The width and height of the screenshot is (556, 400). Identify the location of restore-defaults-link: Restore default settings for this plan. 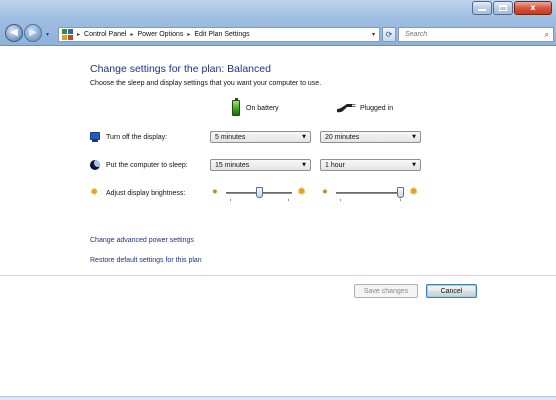
(146, 260).